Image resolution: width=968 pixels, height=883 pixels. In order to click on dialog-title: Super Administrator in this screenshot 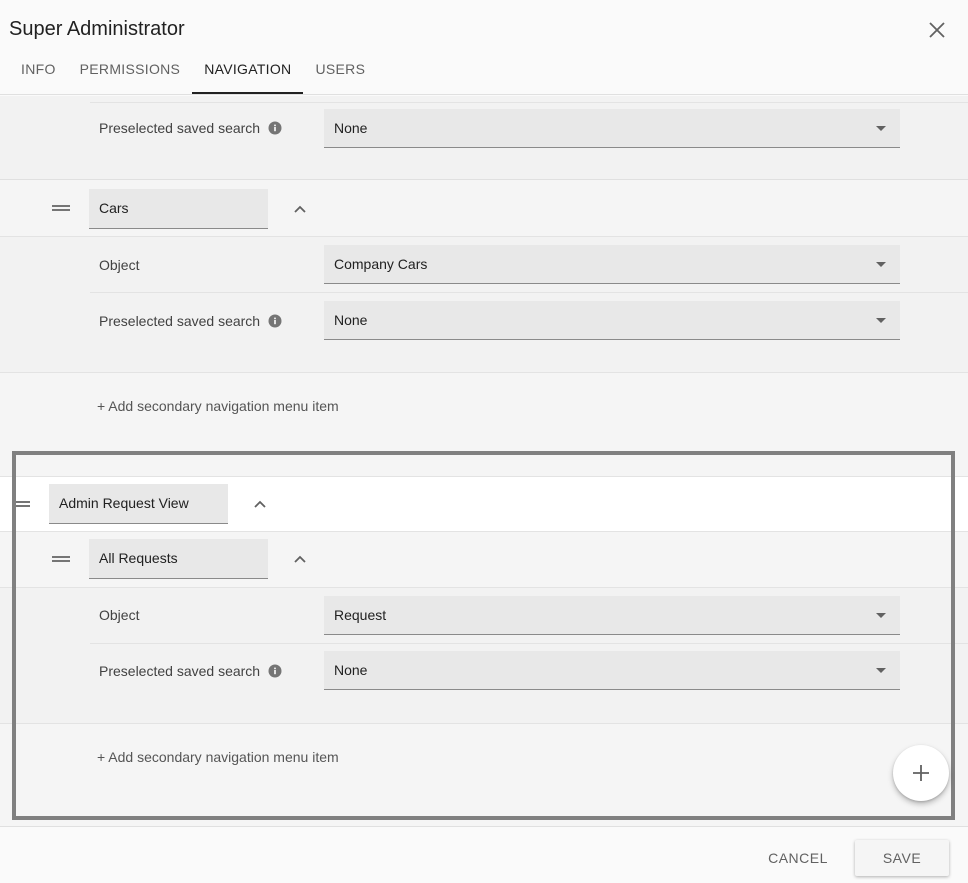, I will do `click(97, 29)`.